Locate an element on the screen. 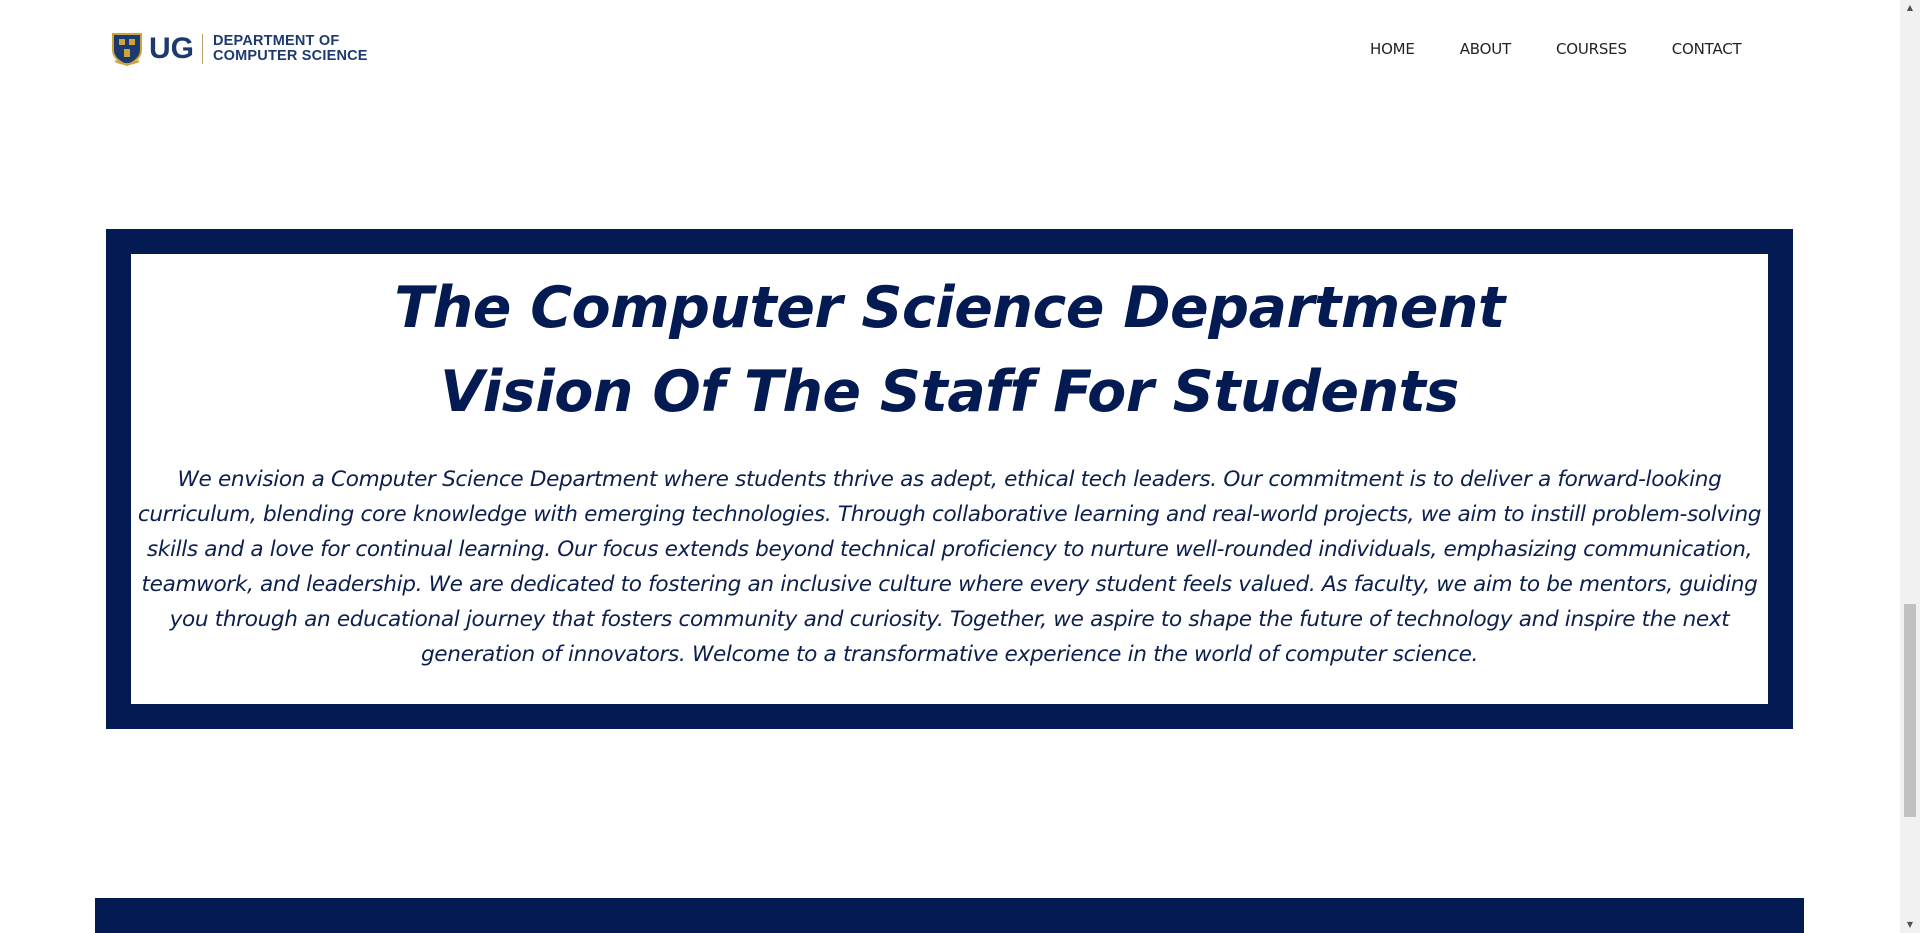  site-logo: UG DEPARTMENT OF COMPUTER SCIENCE is located at coordinates (239, 49).